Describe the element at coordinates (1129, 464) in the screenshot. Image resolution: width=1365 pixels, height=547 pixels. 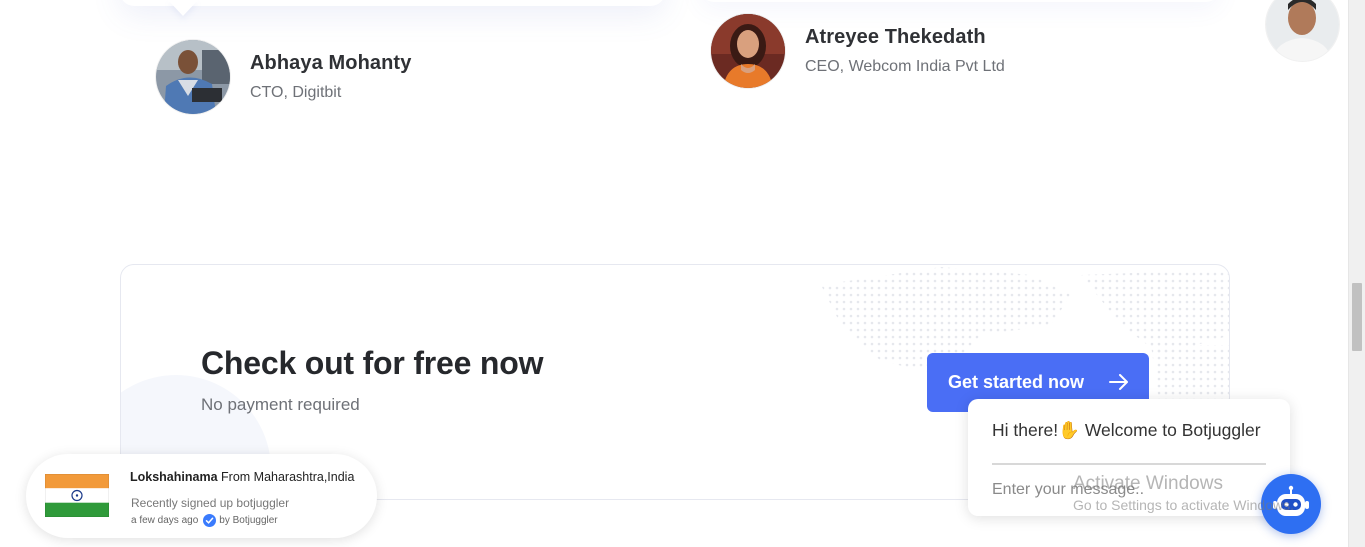
I see `chat-divider` at that location.